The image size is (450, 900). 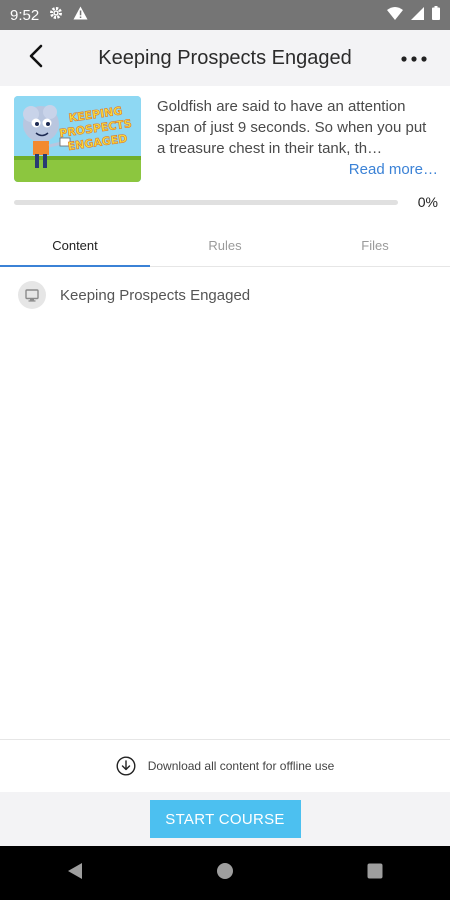 I want to click on tab-files: Files, so click(x=375, y=245).